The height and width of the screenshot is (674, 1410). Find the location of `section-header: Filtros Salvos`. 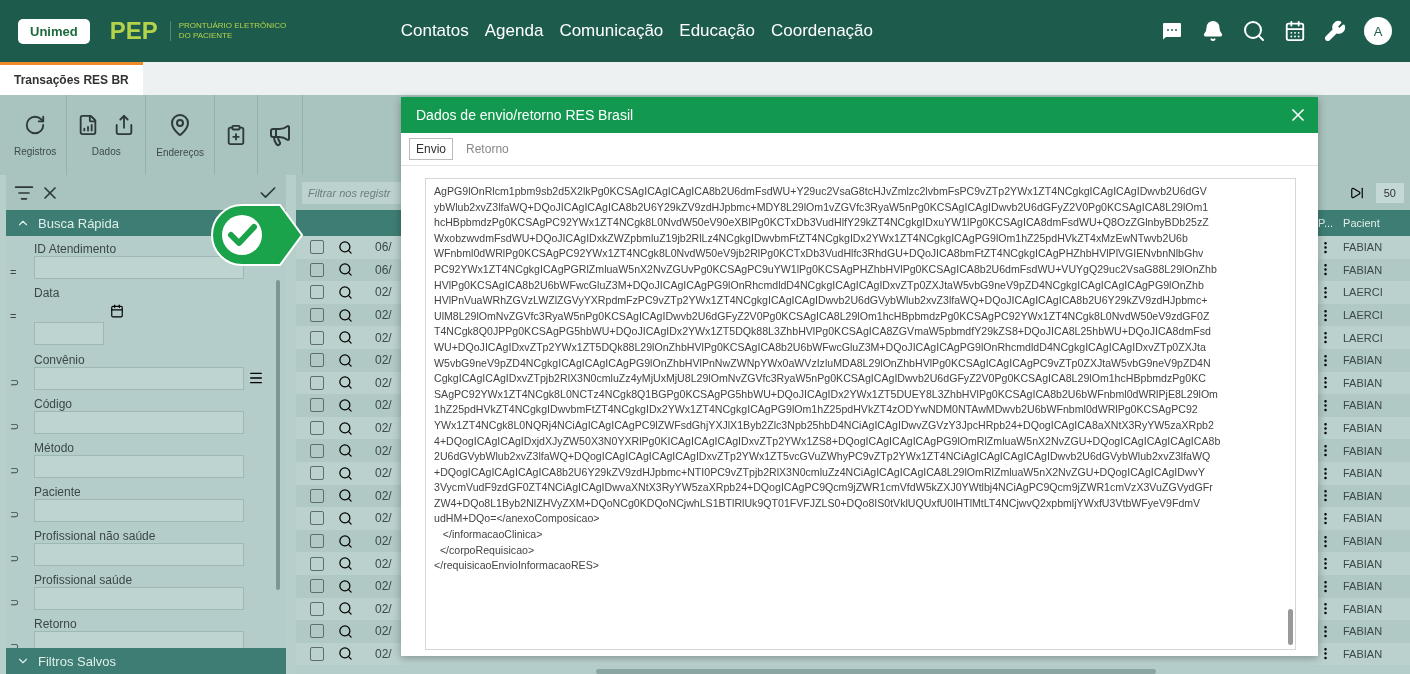

section-header: Filtros Salvos is located at coordinates (146, 661).